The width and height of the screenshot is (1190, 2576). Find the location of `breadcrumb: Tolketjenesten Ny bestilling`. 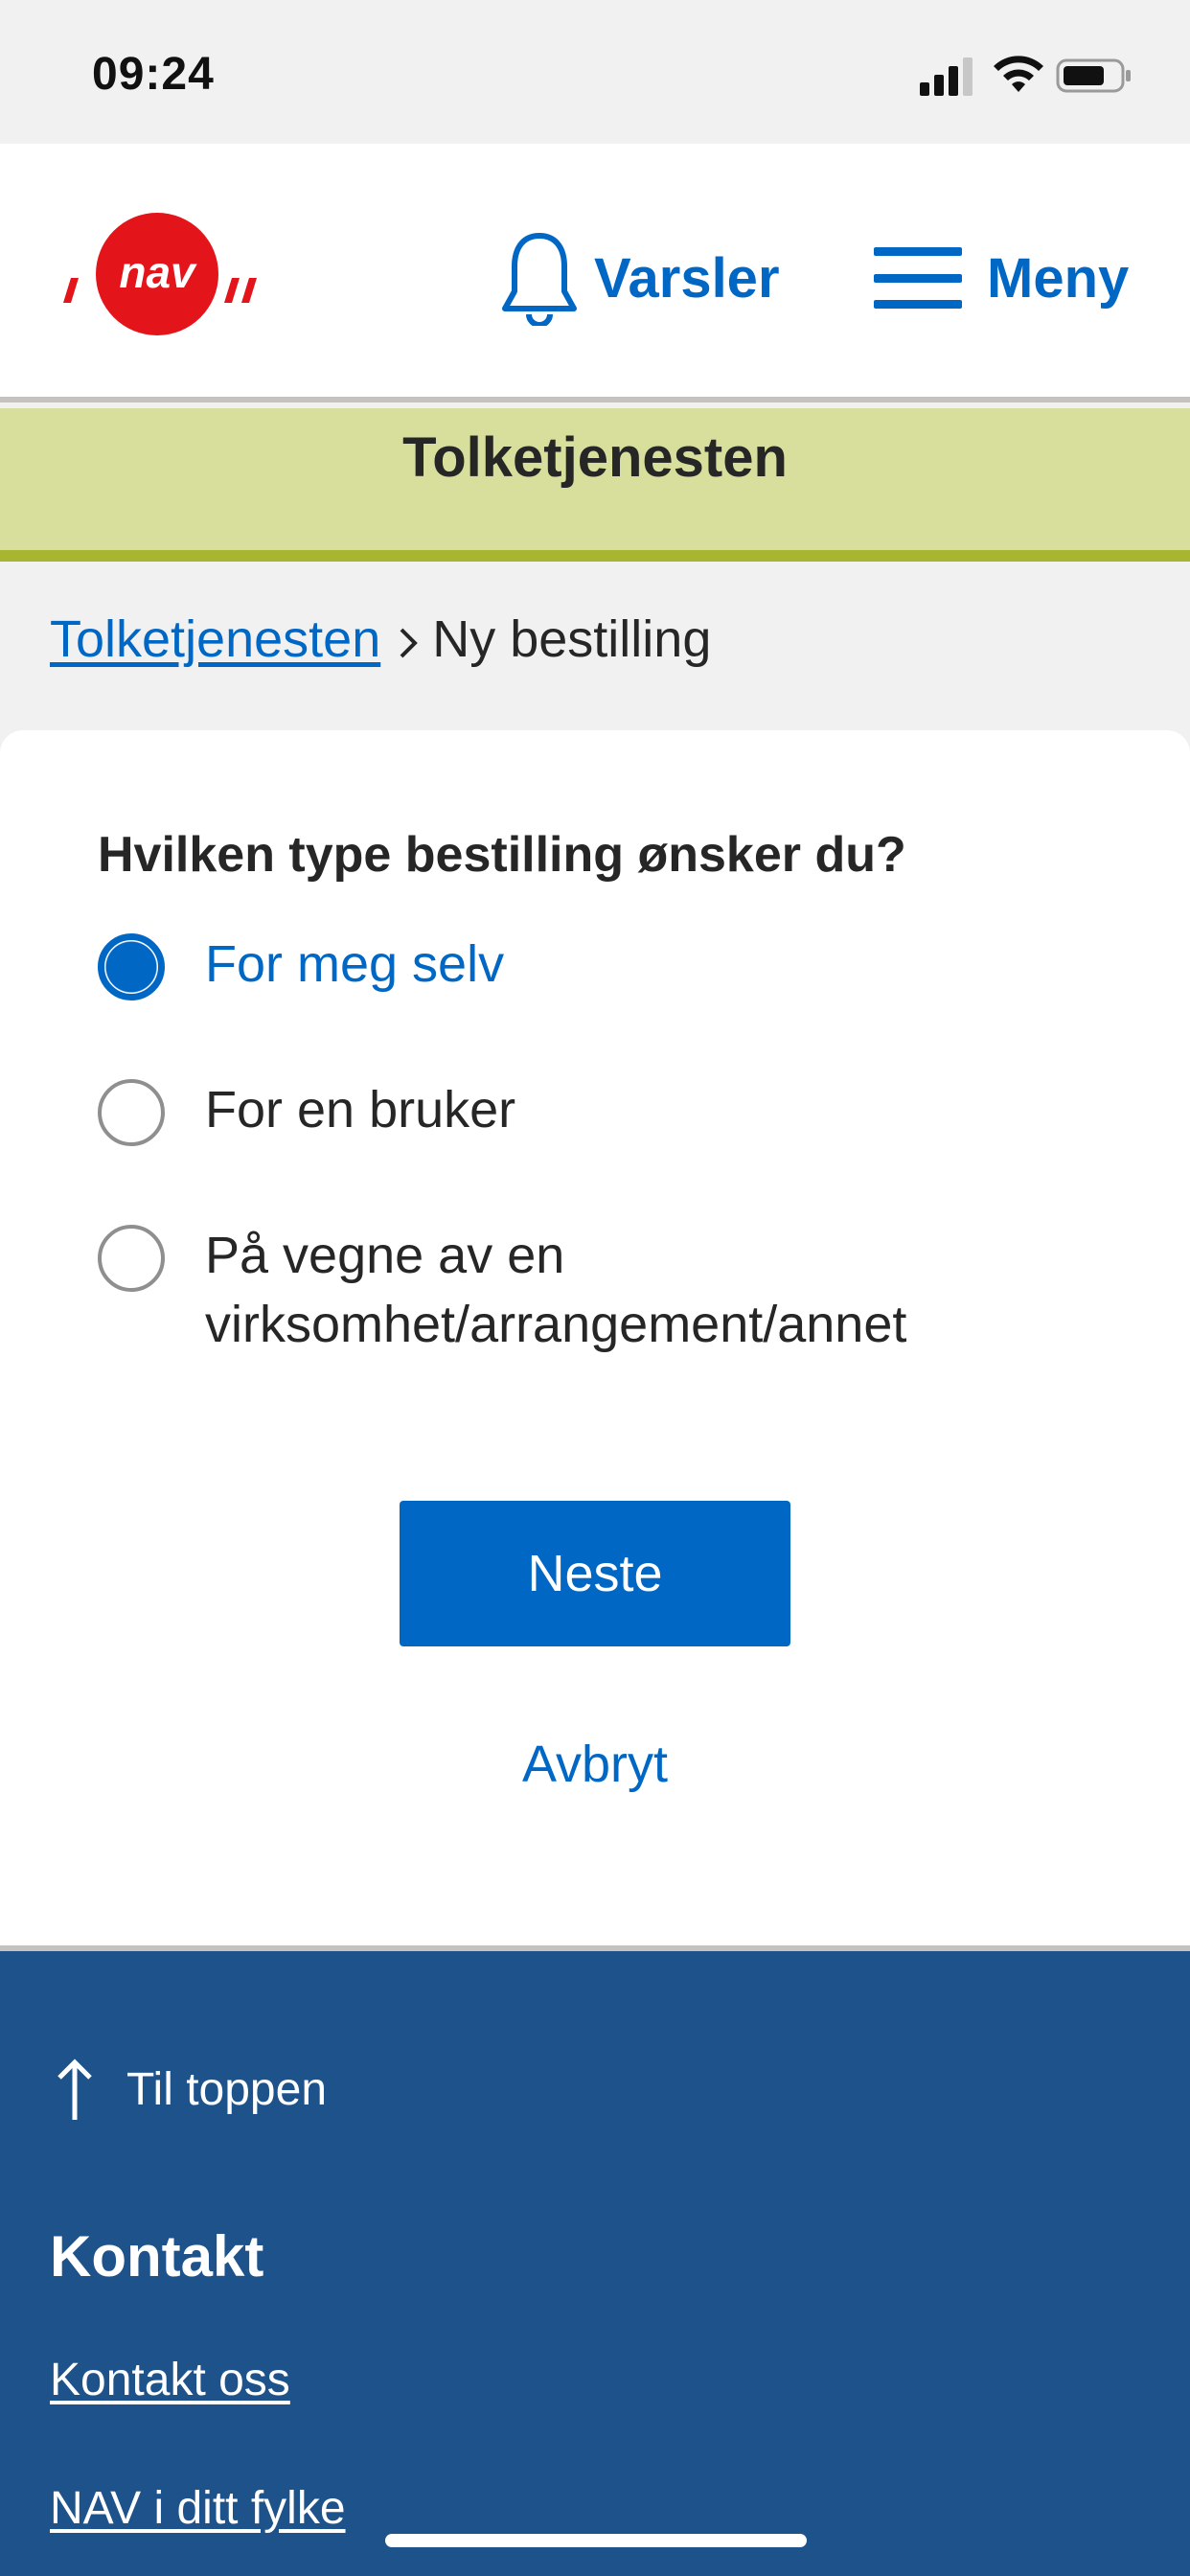

breadcrumb: Tolketjenesten Ny bestilling is located at coordinates (381, 639).